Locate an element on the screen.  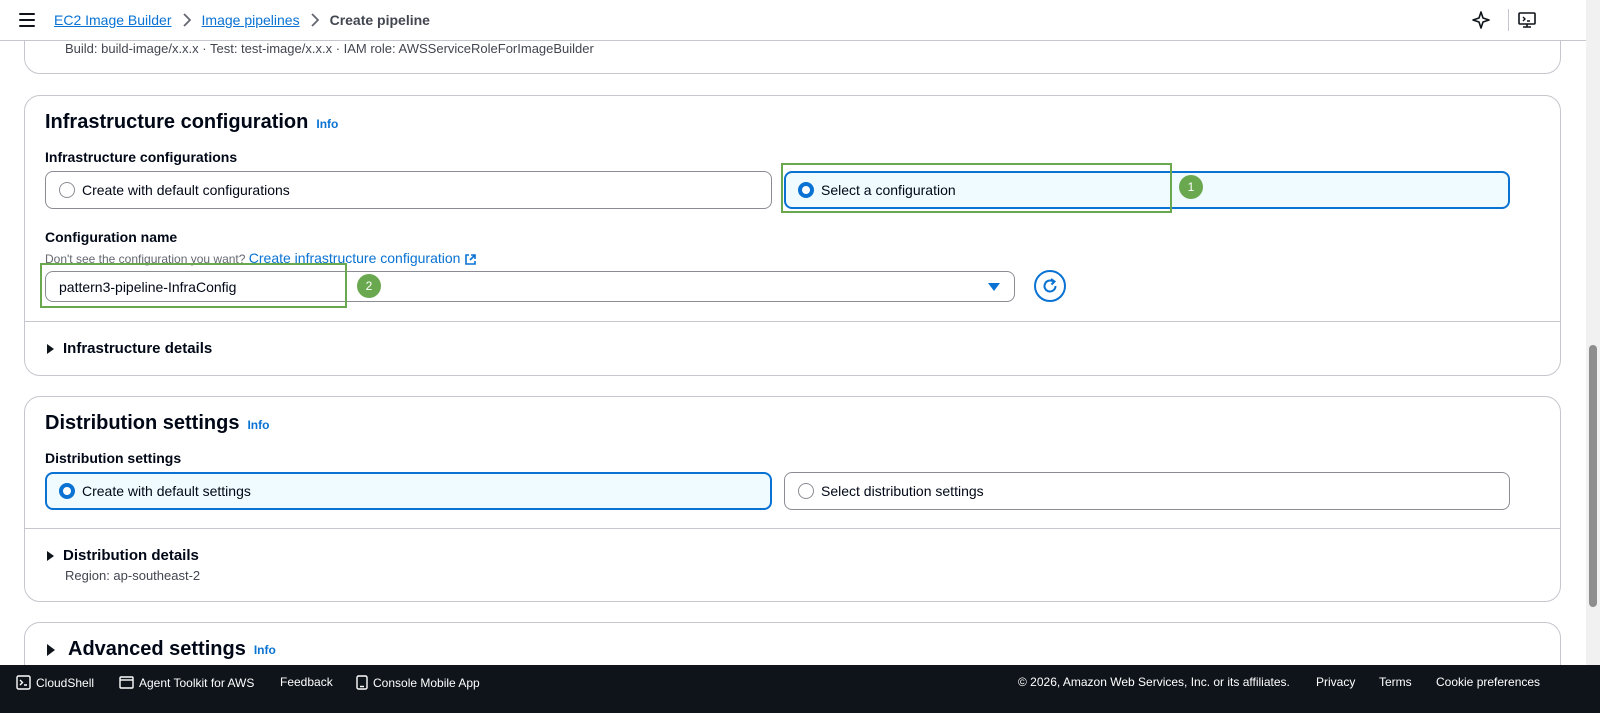
advanced-settings-title: Advanced settings is located at coordinates (157, 649).